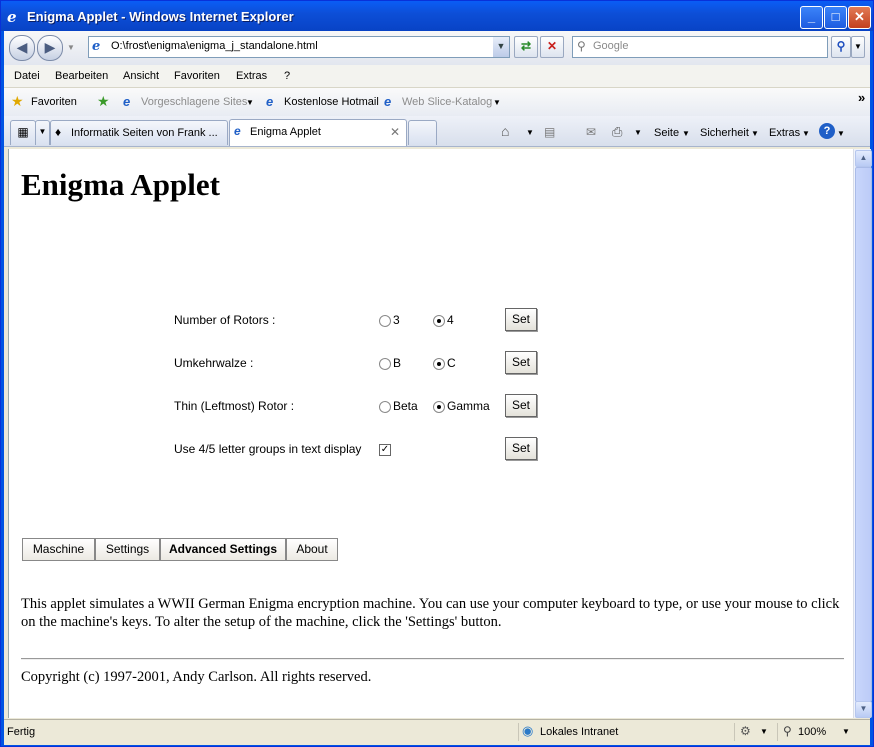 The height and width of the screenshot is (747, 874). What do you see at coordinates (250, 102) in the screenshot?
I see `suggested-dropdown-icon: ▼` at bounding box center [250, 102].